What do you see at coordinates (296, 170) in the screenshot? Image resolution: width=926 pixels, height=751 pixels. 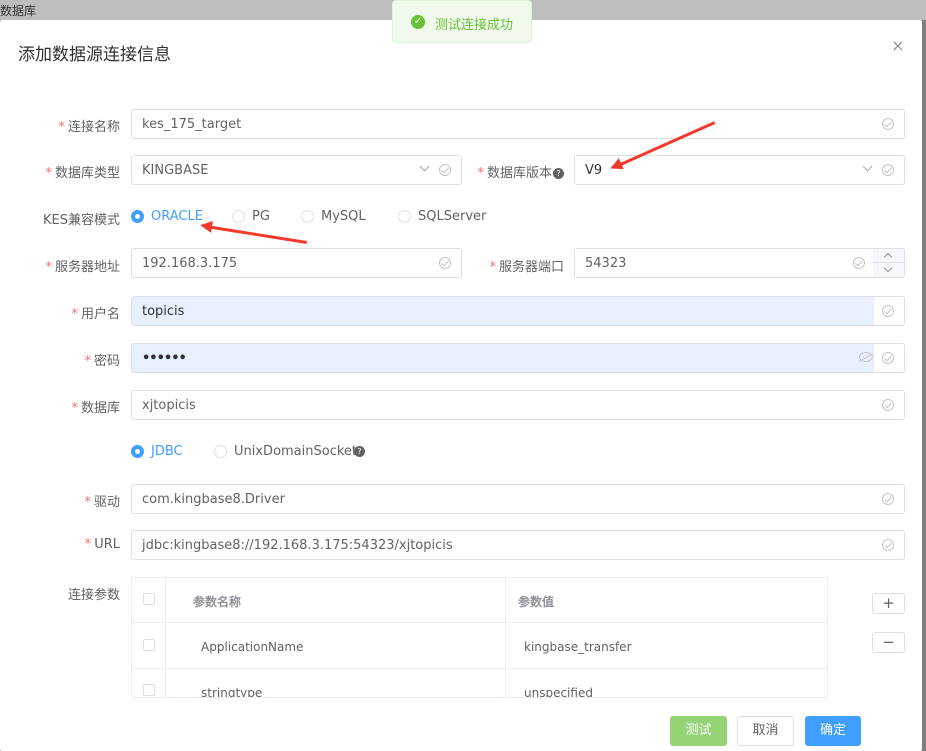 I see `db-type-select: KINGBASE` at bounding box center [296, 170].